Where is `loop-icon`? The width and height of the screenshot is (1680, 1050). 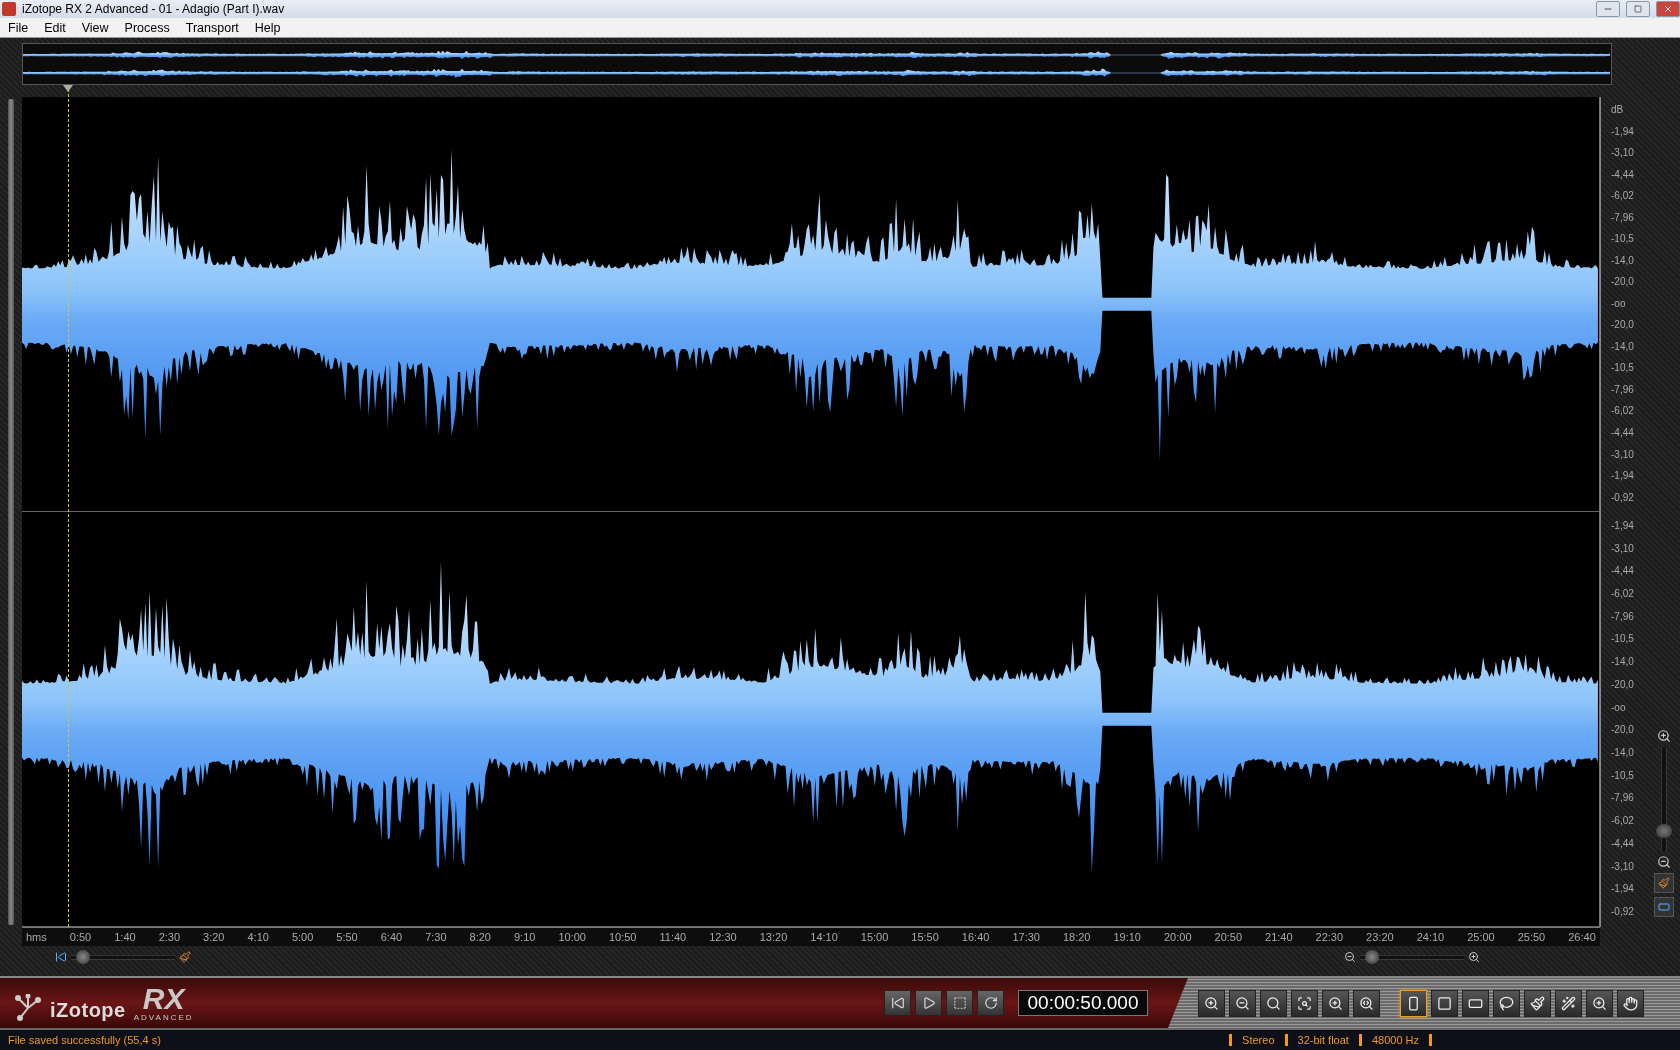 loop-icon is located at coordinates (990, 1003).